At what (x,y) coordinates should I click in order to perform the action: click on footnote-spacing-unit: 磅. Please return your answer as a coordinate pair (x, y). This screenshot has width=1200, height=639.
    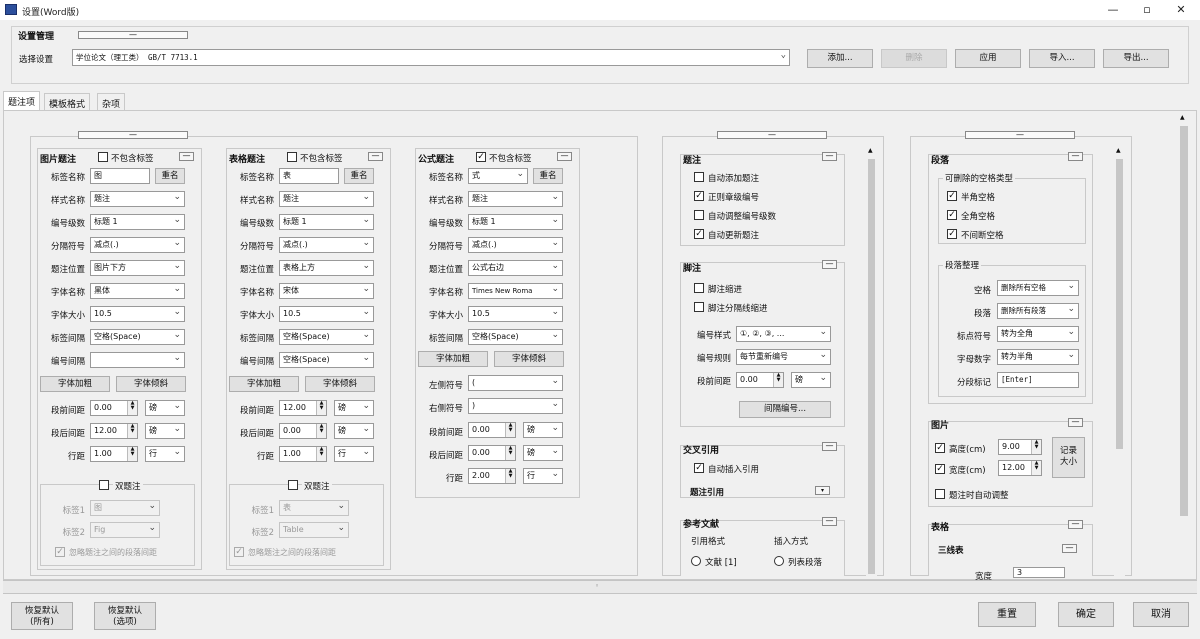
    Looking at the image, I should click on (811, 380).